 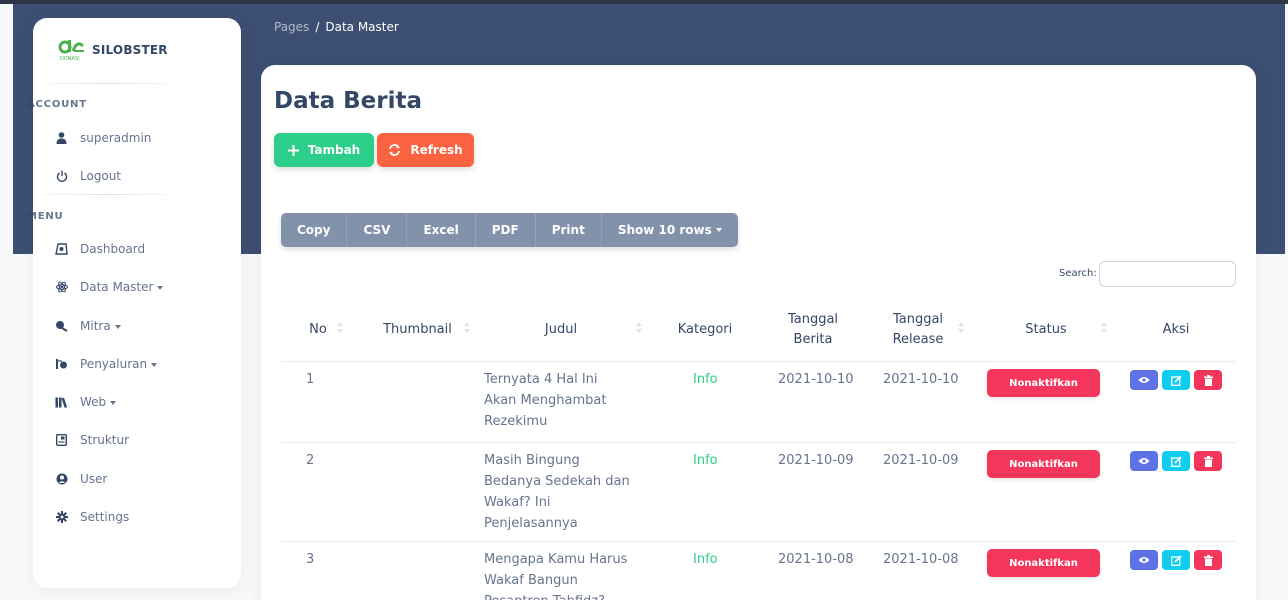 What do you see at coordinates (61, 440) in the screenshot?
I see `sitemap-icon` at bounding box center [61, 440].